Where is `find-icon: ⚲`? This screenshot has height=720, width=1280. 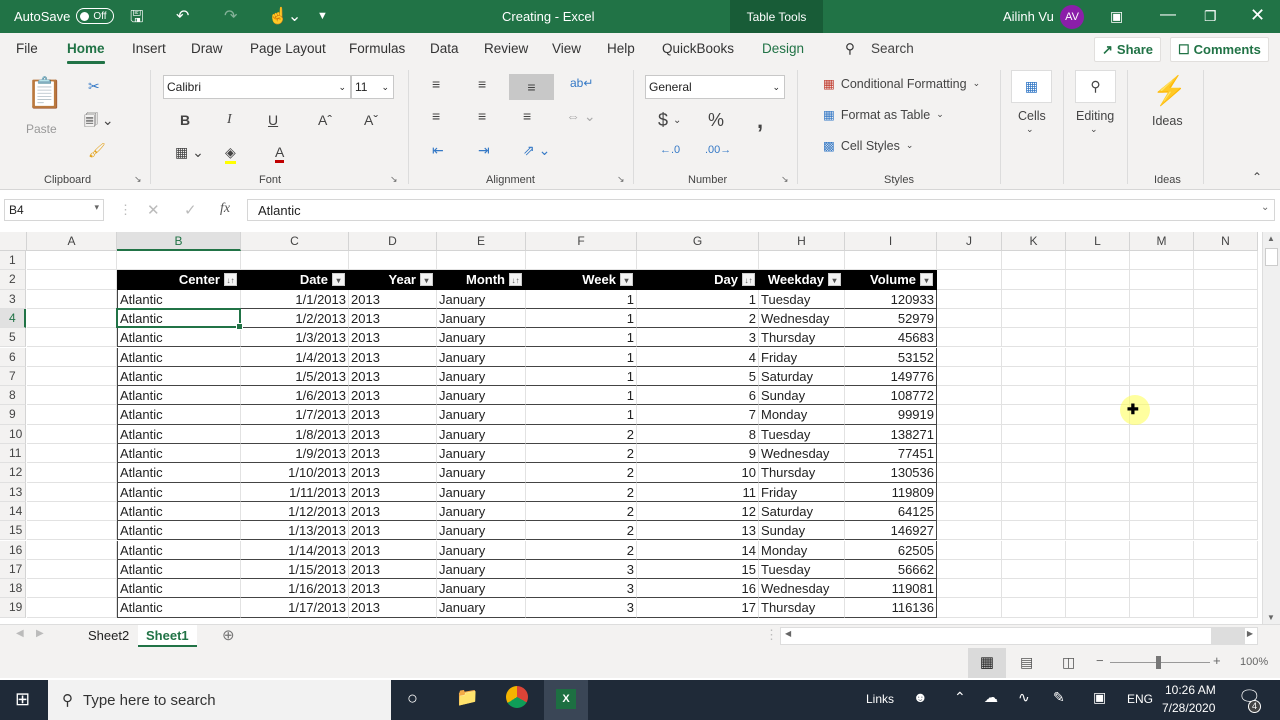 find-icon: ⚲ is located at coordinates (1095, 86).